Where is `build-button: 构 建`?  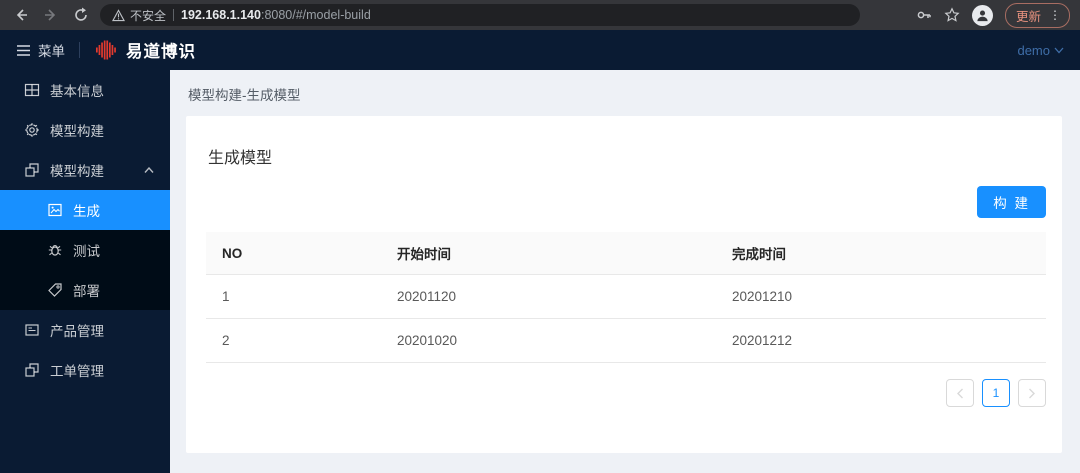
build-button: 构 建 is located at coordinates (1011, 202).